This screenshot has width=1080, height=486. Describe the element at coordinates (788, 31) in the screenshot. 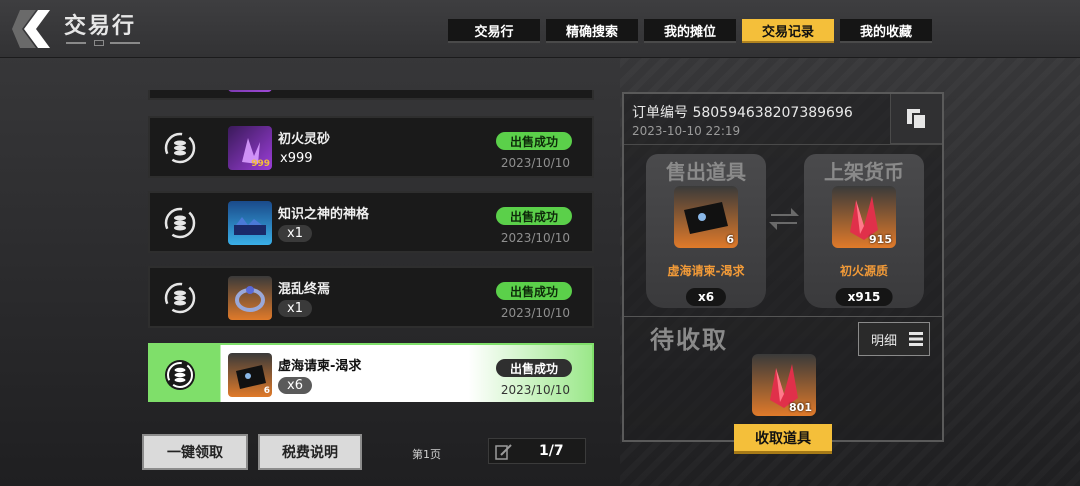

I see `tab-trade-records: 交易记录` at that location.